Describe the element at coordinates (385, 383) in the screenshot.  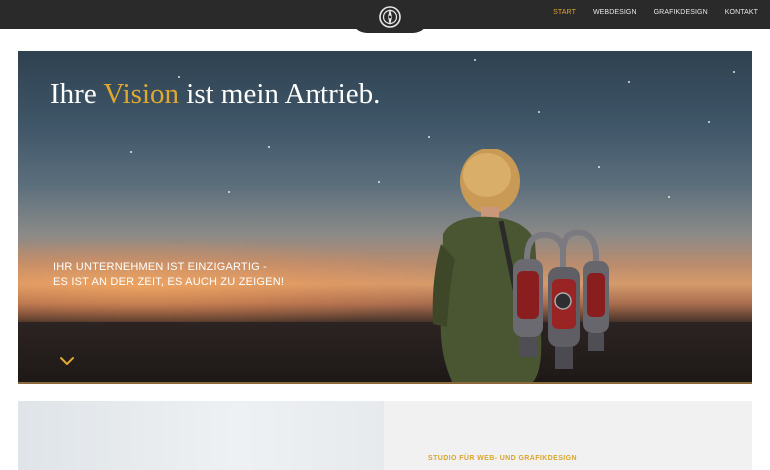
I see `hero-bottom-divider` at that location.